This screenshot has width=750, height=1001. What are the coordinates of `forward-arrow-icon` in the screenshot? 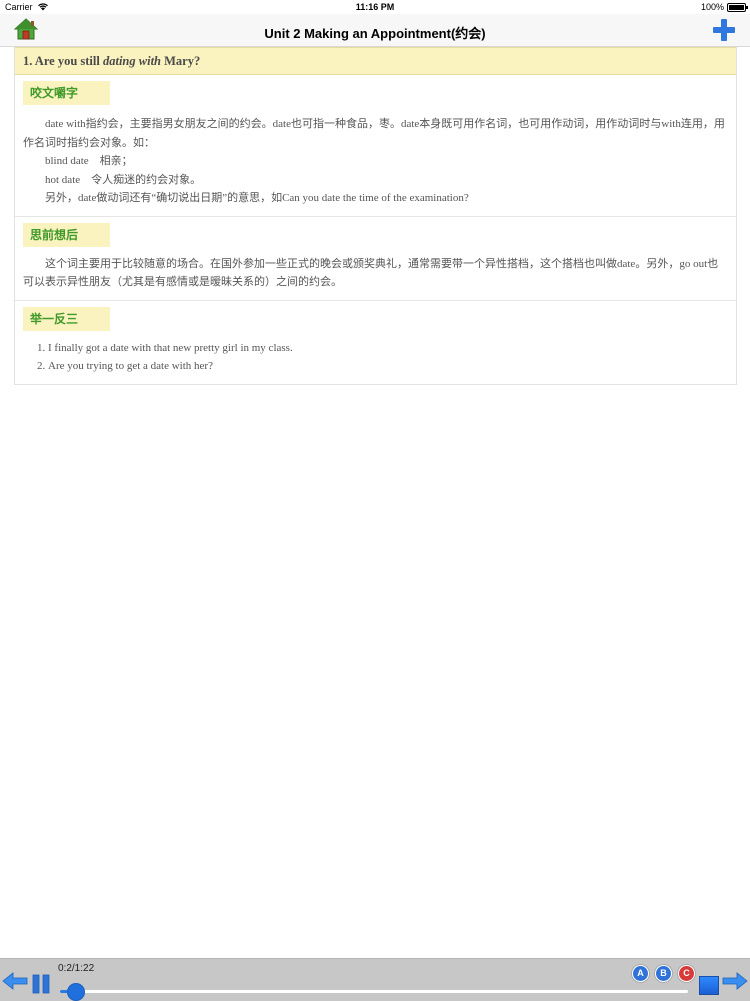 It's located at (735, 981).